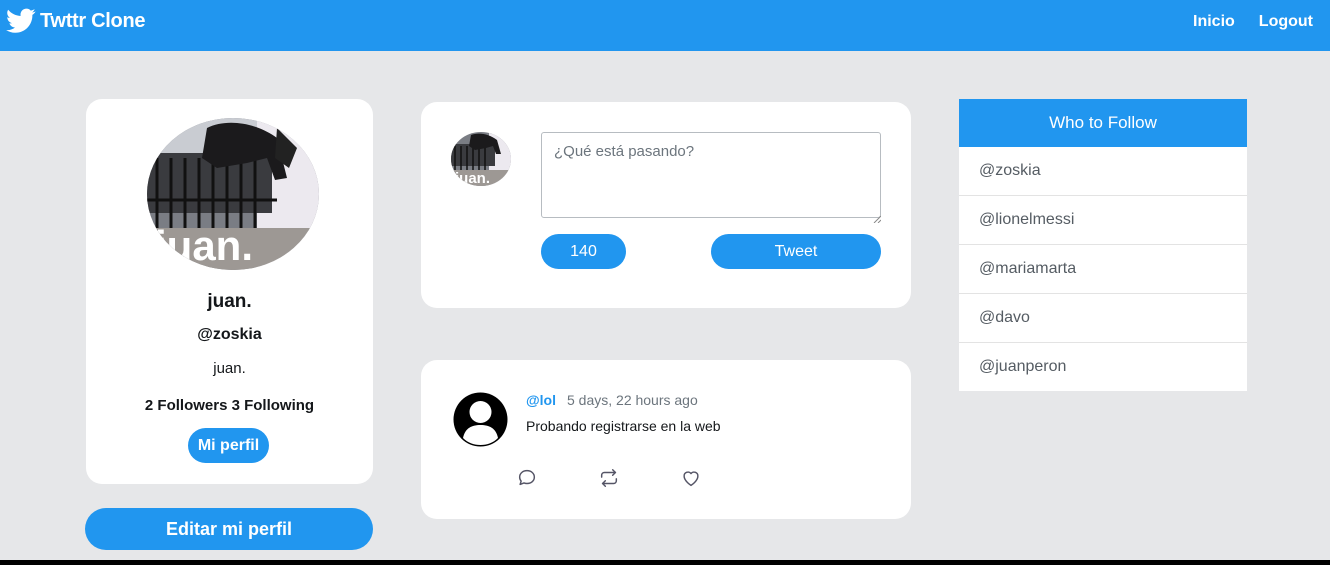 The image size is (1330, 565). What do you see at coordinates (480, 419) in the screenshot?
I see `default-avatar-icon` at bounding box center [480, 419].